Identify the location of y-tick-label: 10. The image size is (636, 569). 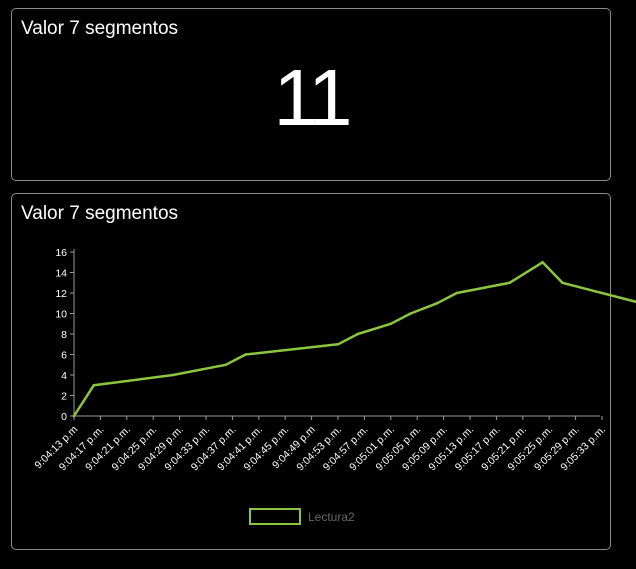
(61, 315).